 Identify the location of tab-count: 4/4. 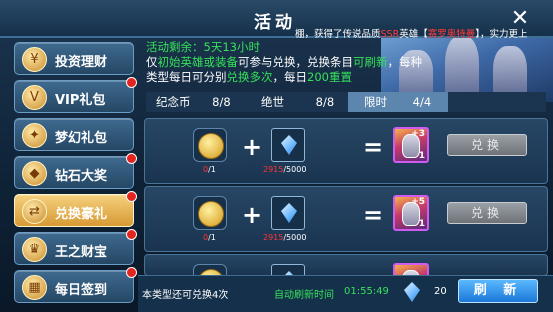
(422, 102).